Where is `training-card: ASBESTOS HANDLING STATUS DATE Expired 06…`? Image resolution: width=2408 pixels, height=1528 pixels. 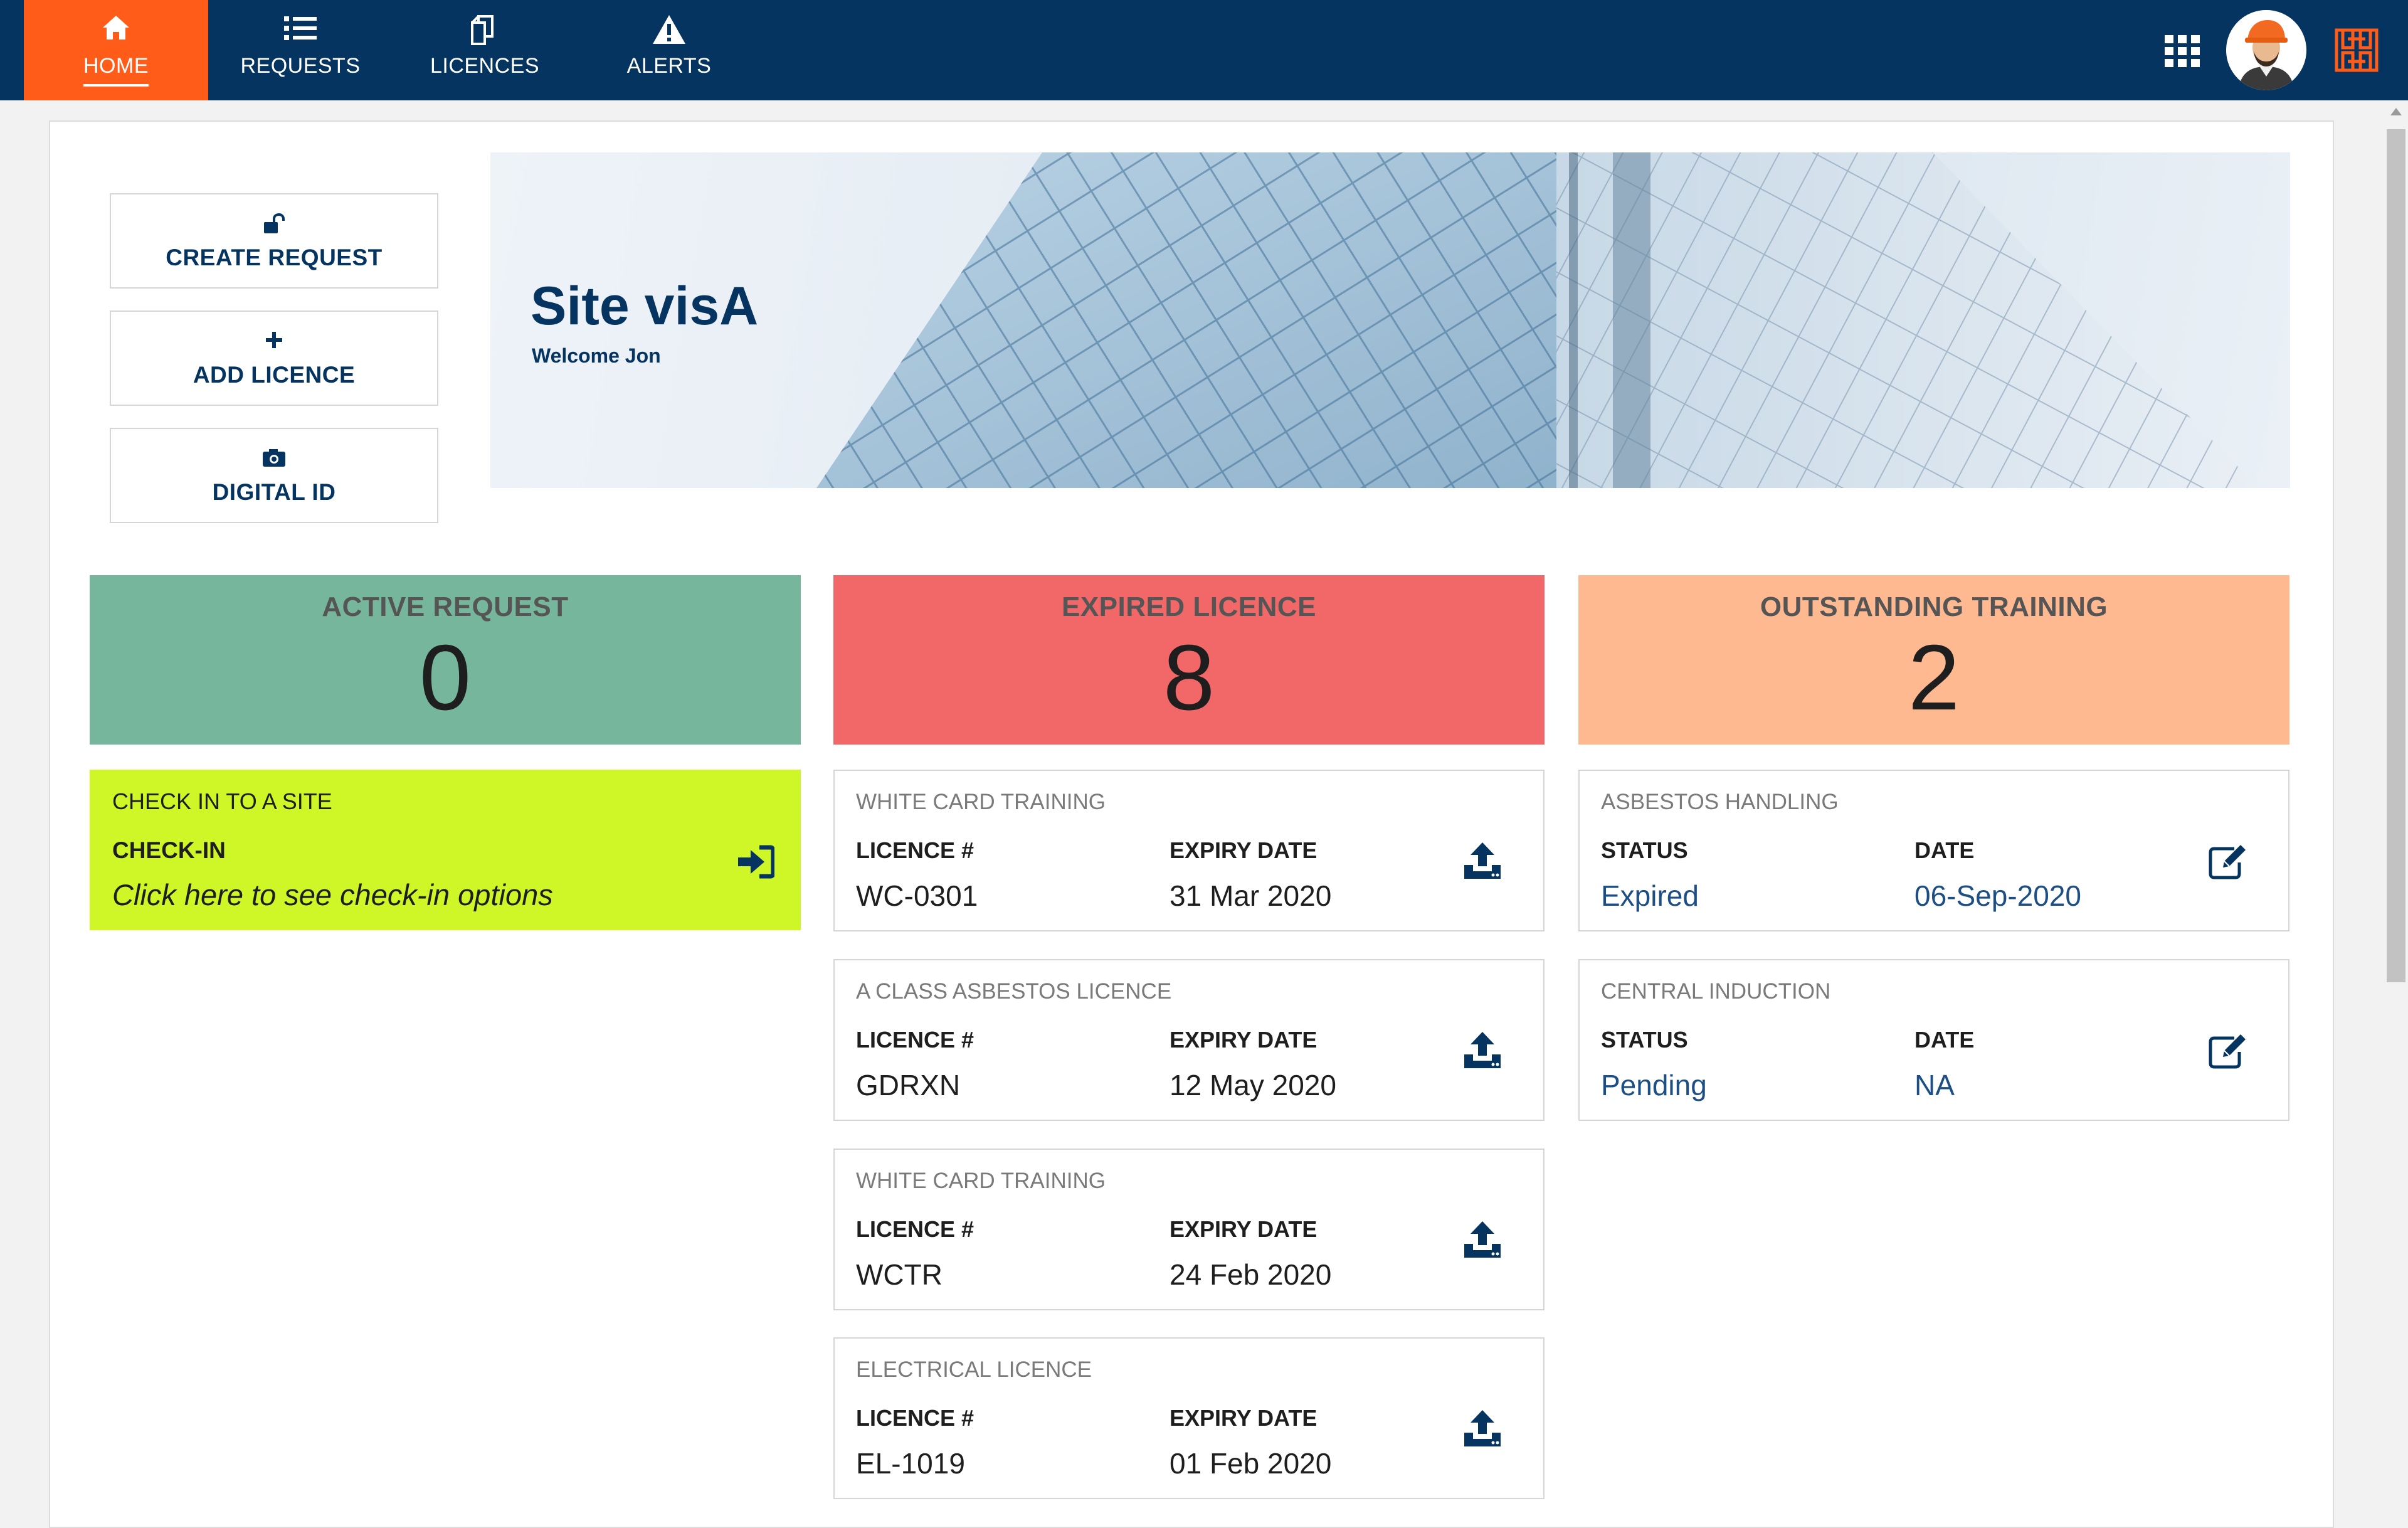 training-card: ASBESTOS HANDLING STATUS DATE Expired 06… is located at coordinates (1933, 850).